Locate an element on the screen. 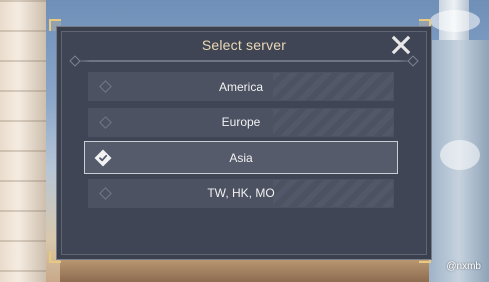 This screenshot has width=489, height=282. server-option-tw-hk-mo: TW, HK, MO is located at coordinates (241, 193).